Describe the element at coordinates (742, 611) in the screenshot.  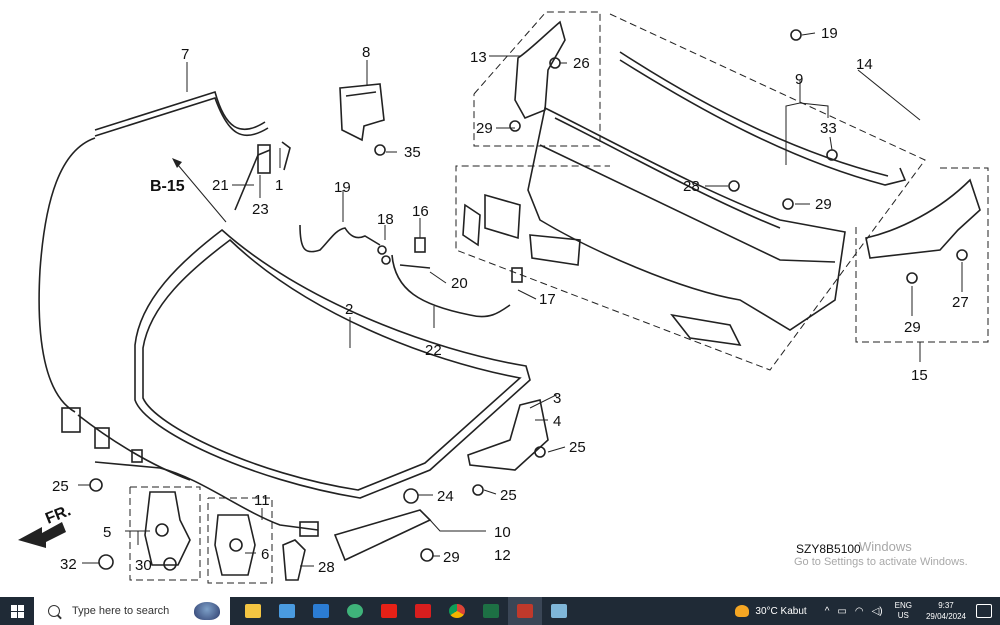
I see `weather-icon` at that location.